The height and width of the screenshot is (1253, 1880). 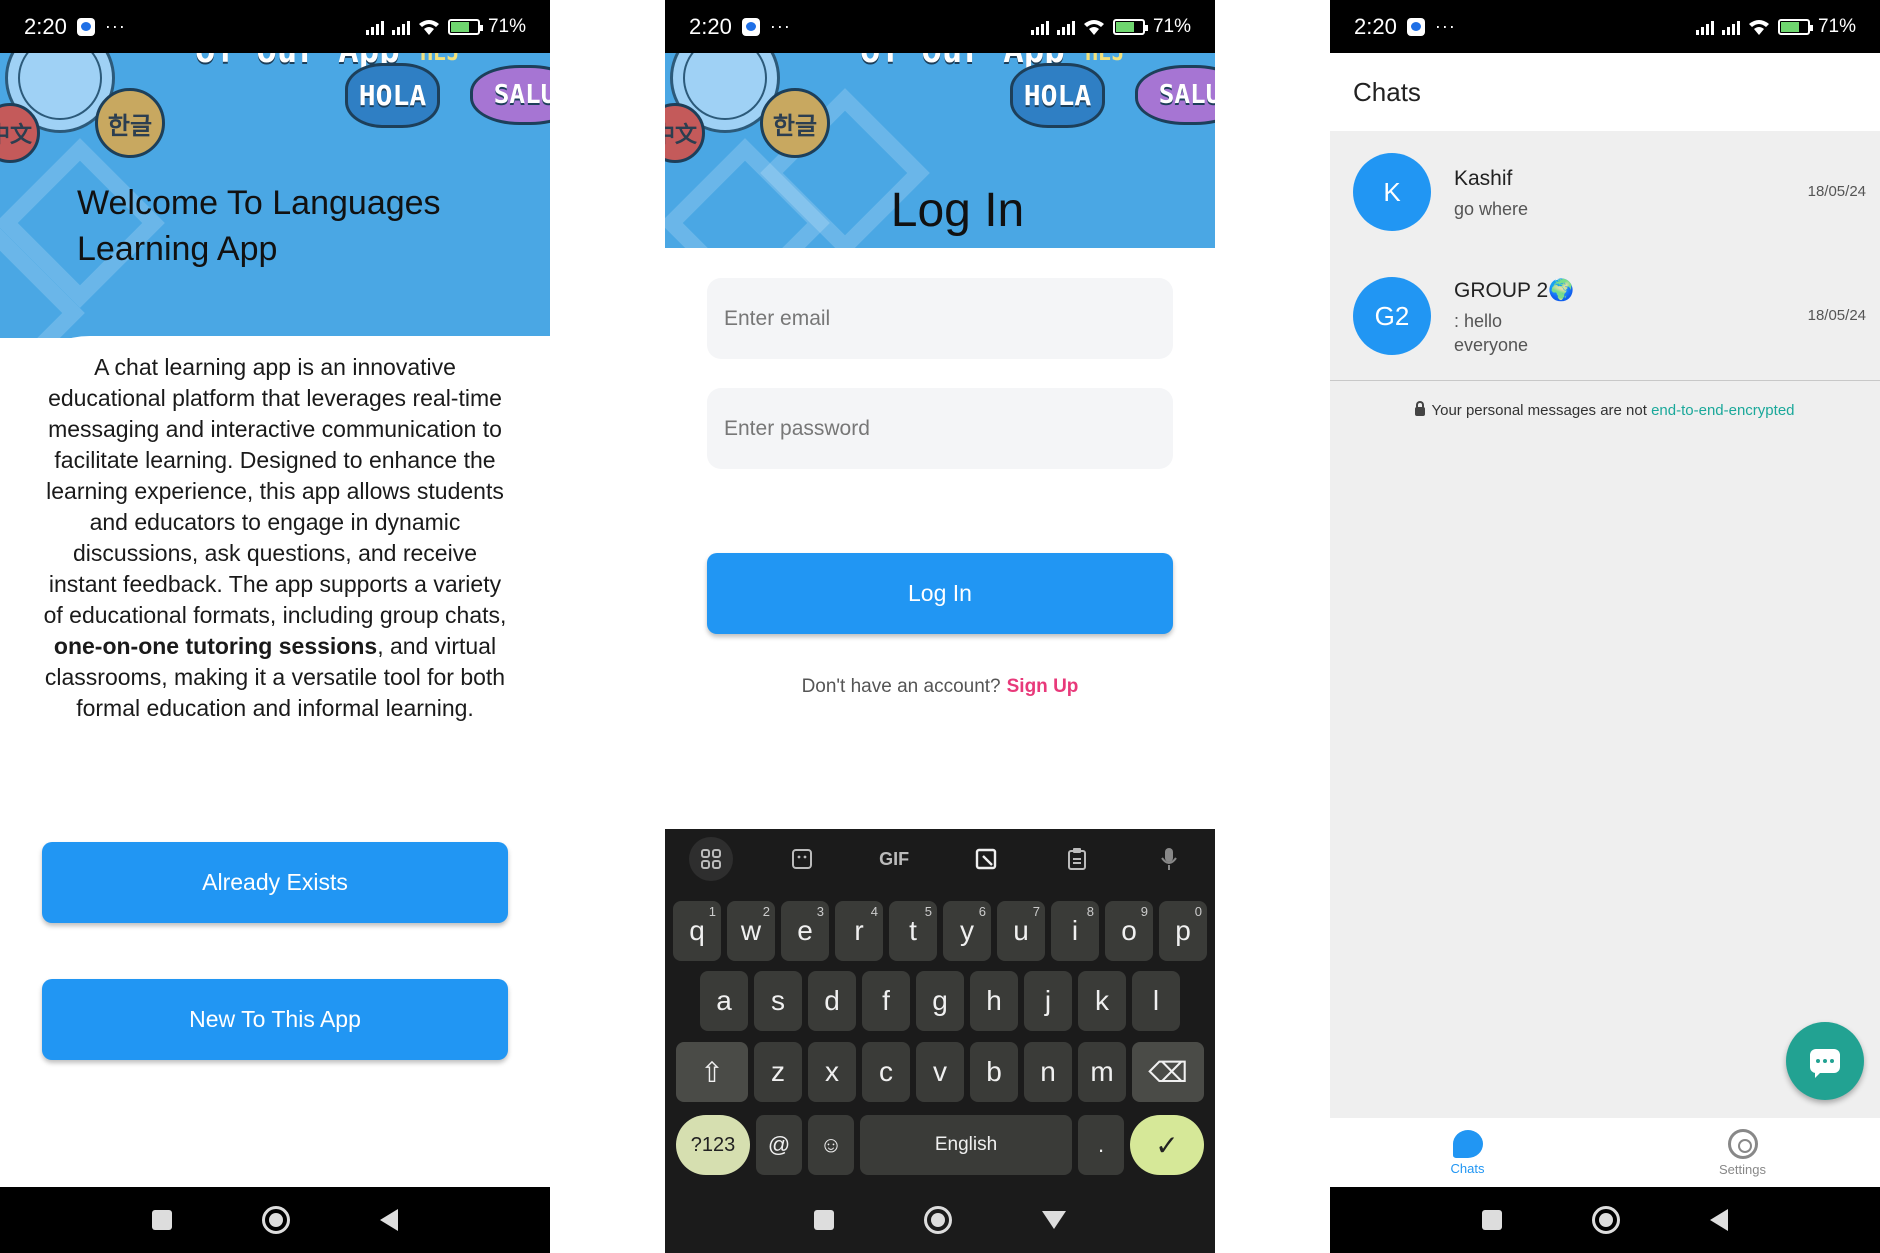 What do you see at coordinates (966, 1145) in the screenshot?
I see `space-key: English` at bounding box center [966, 1145].